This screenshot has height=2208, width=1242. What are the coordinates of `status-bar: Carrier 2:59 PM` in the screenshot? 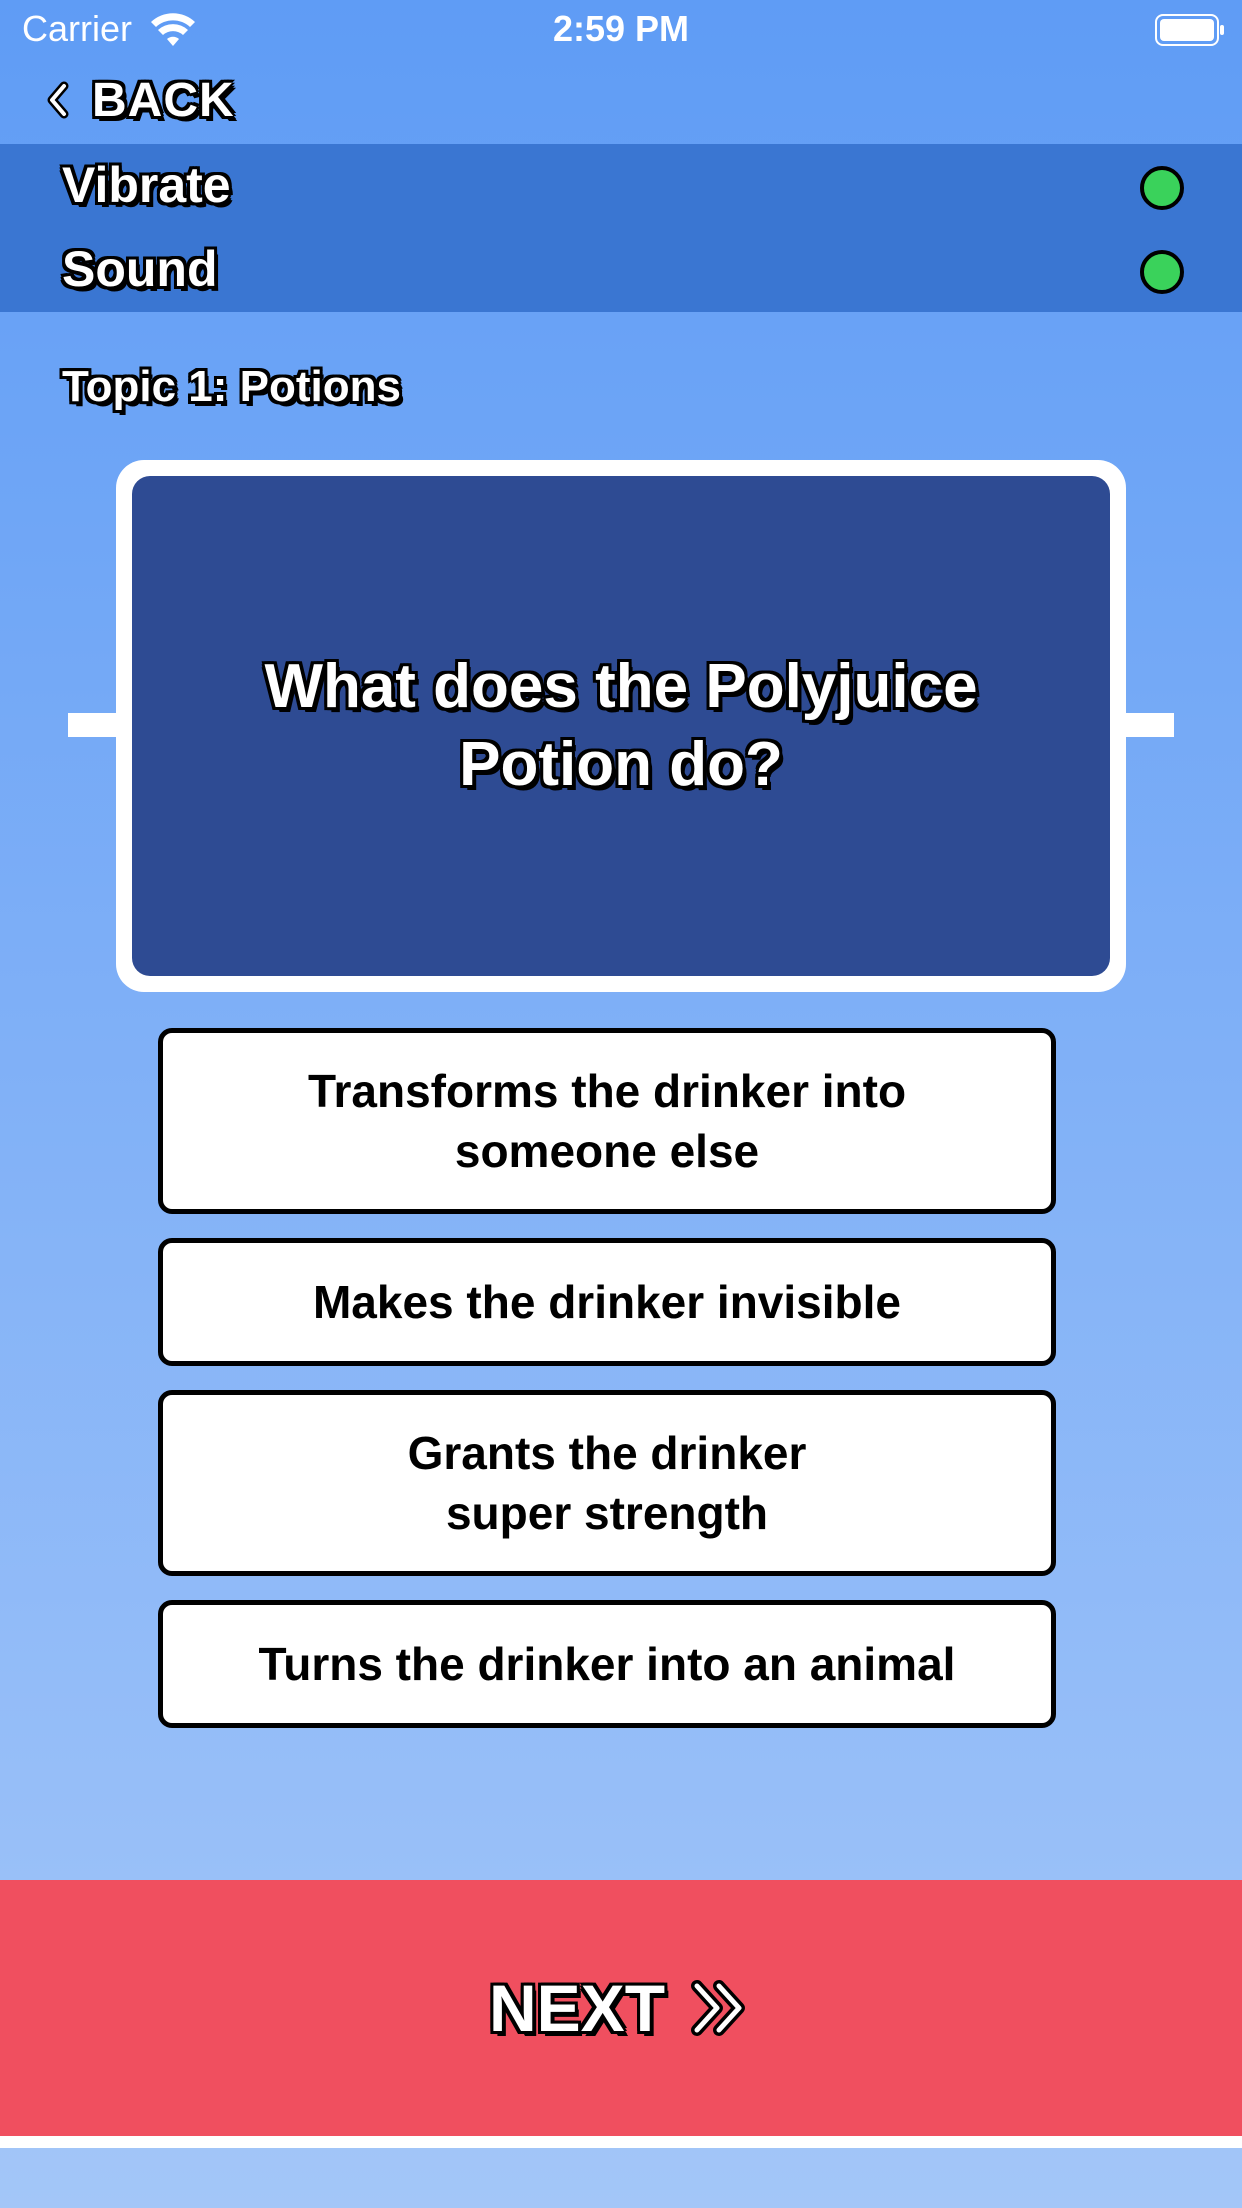 It's located at (621, 30).